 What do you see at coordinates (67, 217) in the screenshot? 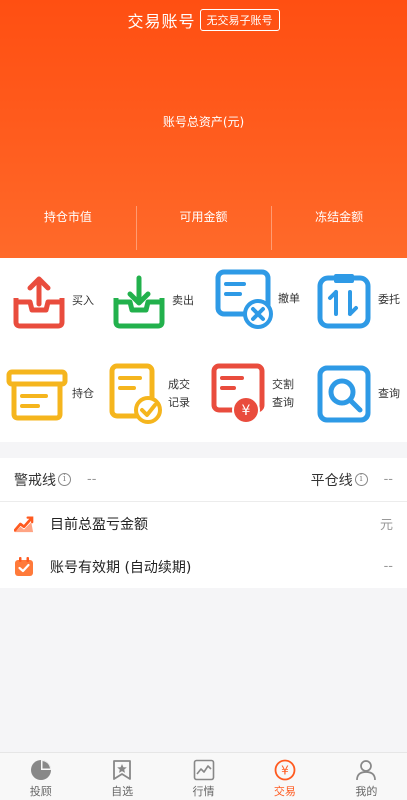
I see `stat-position-value: 持仓市值` at bounding box center [67, 217].